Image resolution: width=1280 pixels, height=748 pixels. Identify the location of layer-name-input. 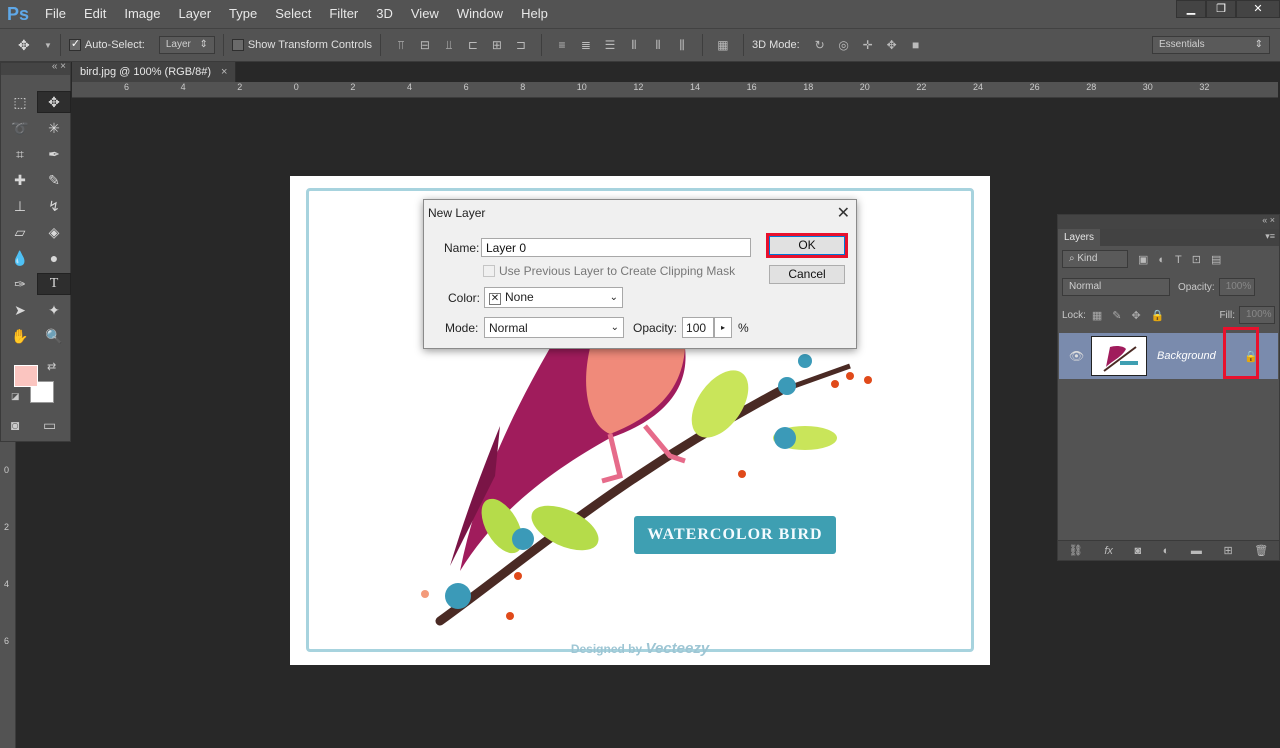
(616, 247).